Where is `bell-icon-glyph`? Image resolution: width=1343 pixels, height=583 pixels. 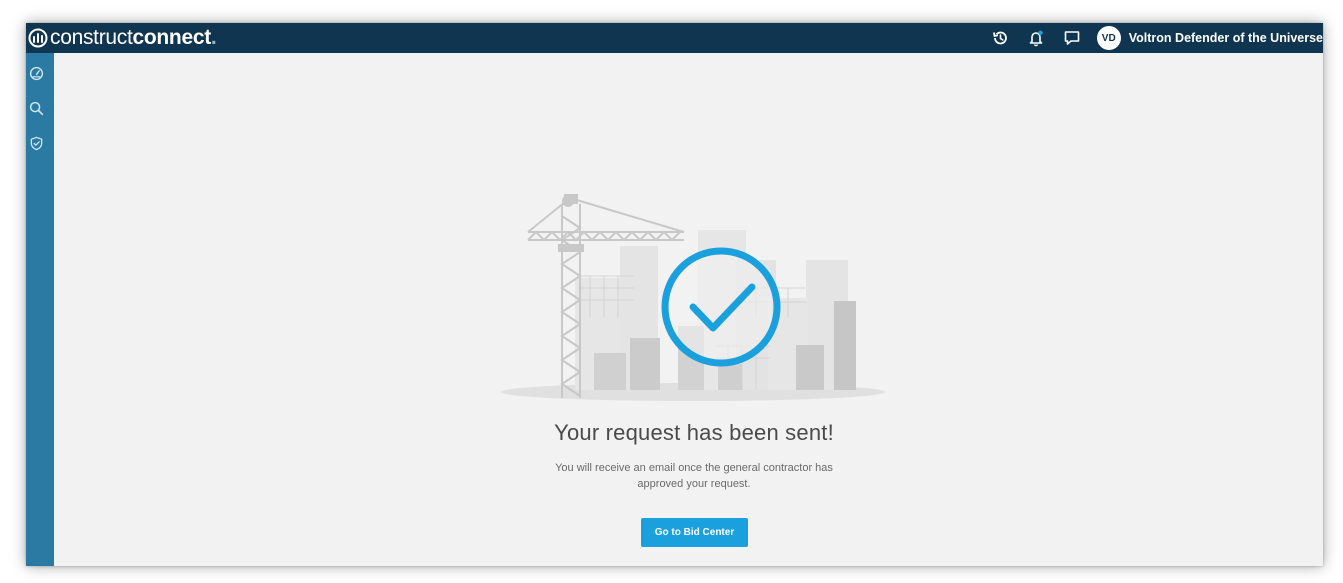 bell-icon-glyph is located at coordinates (1036, 38).